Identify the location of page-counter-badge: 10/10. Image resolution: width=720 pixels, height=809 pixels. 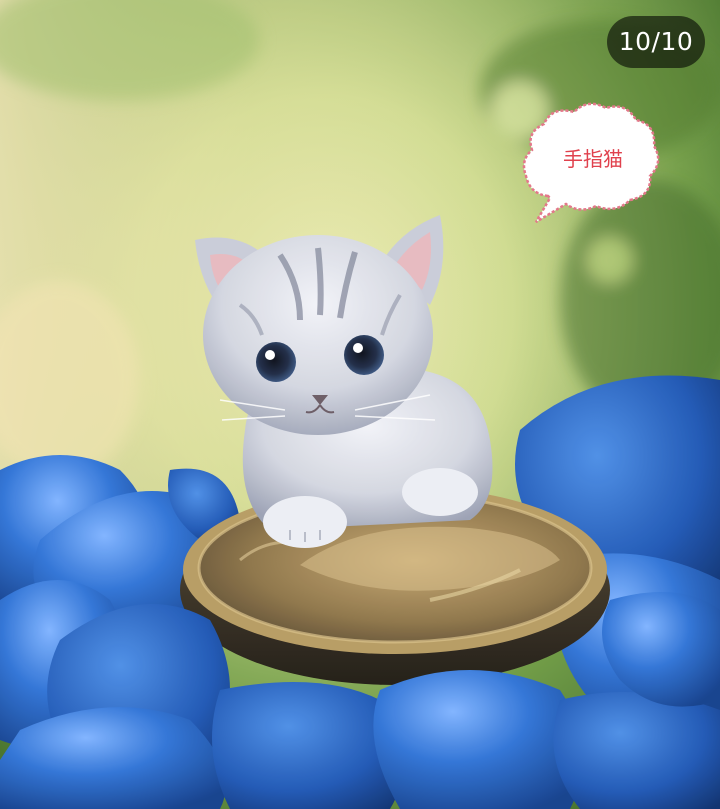
(656, 42).